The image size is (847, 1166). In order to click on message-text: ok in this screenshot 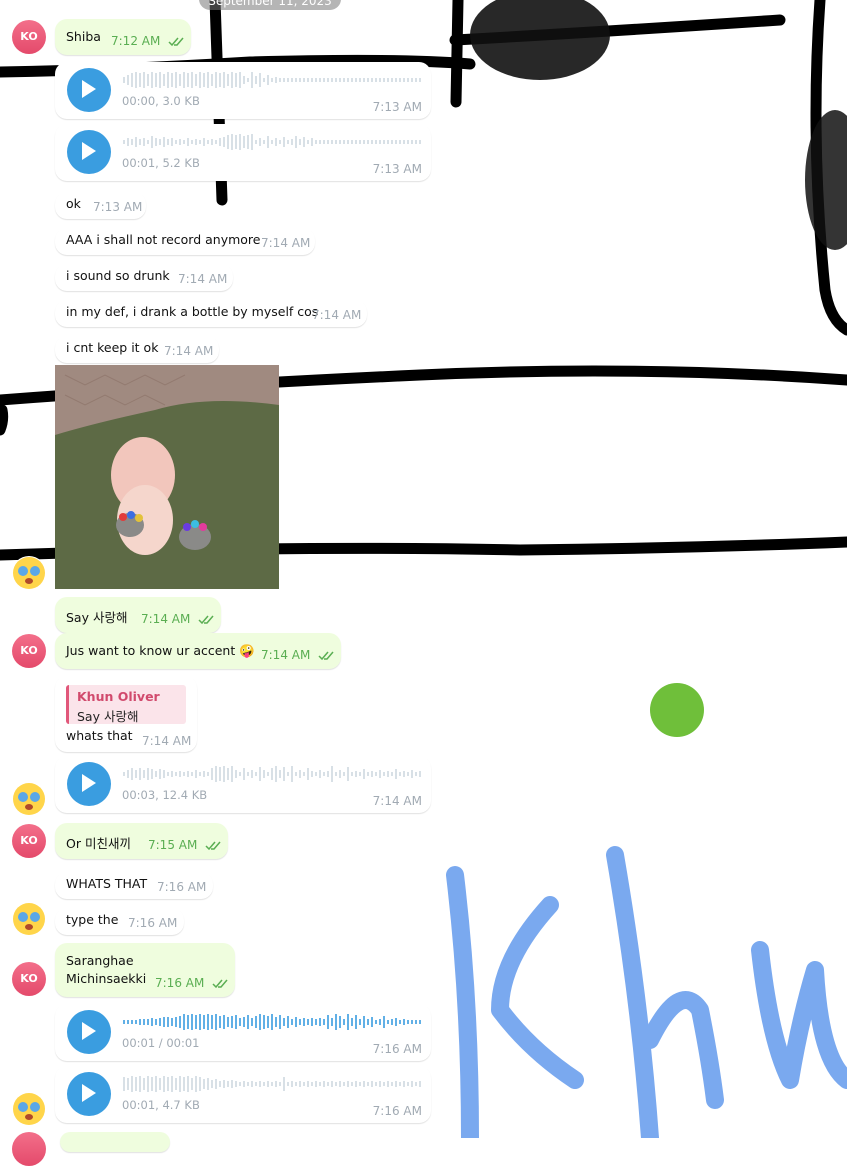, I will do `click(73, 203)`.